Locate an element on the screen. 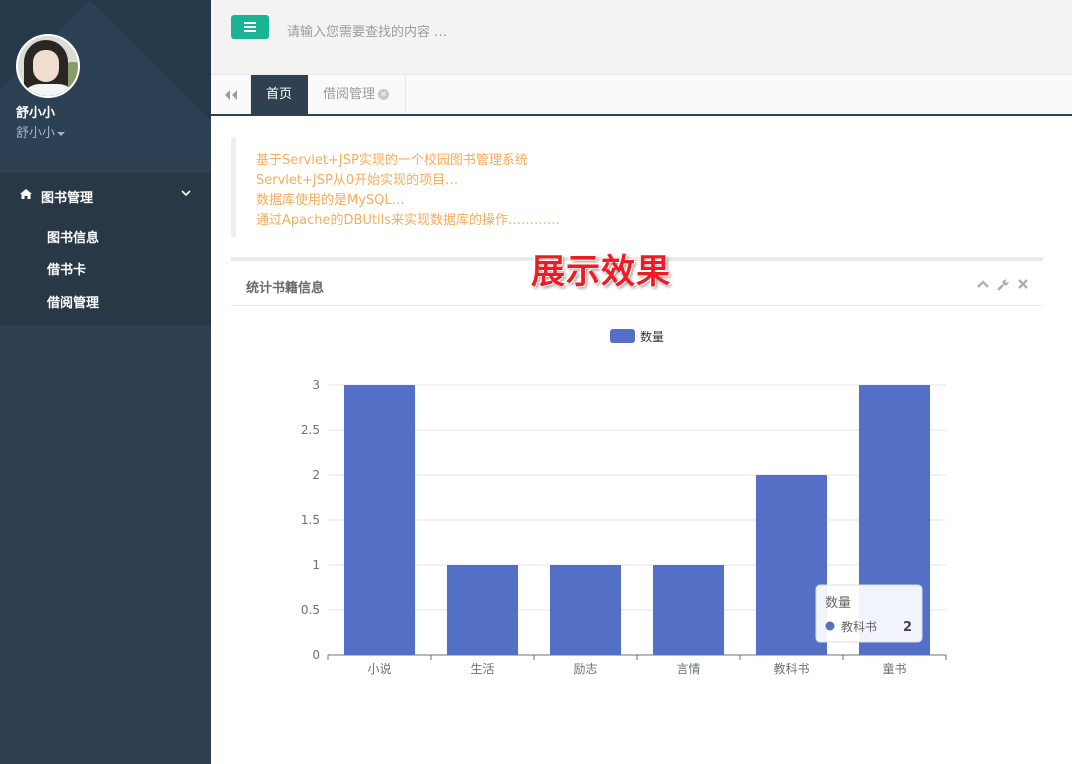 This screenshot has height=764, width=1072. collapse-icon is located at coordinates (983, 284).